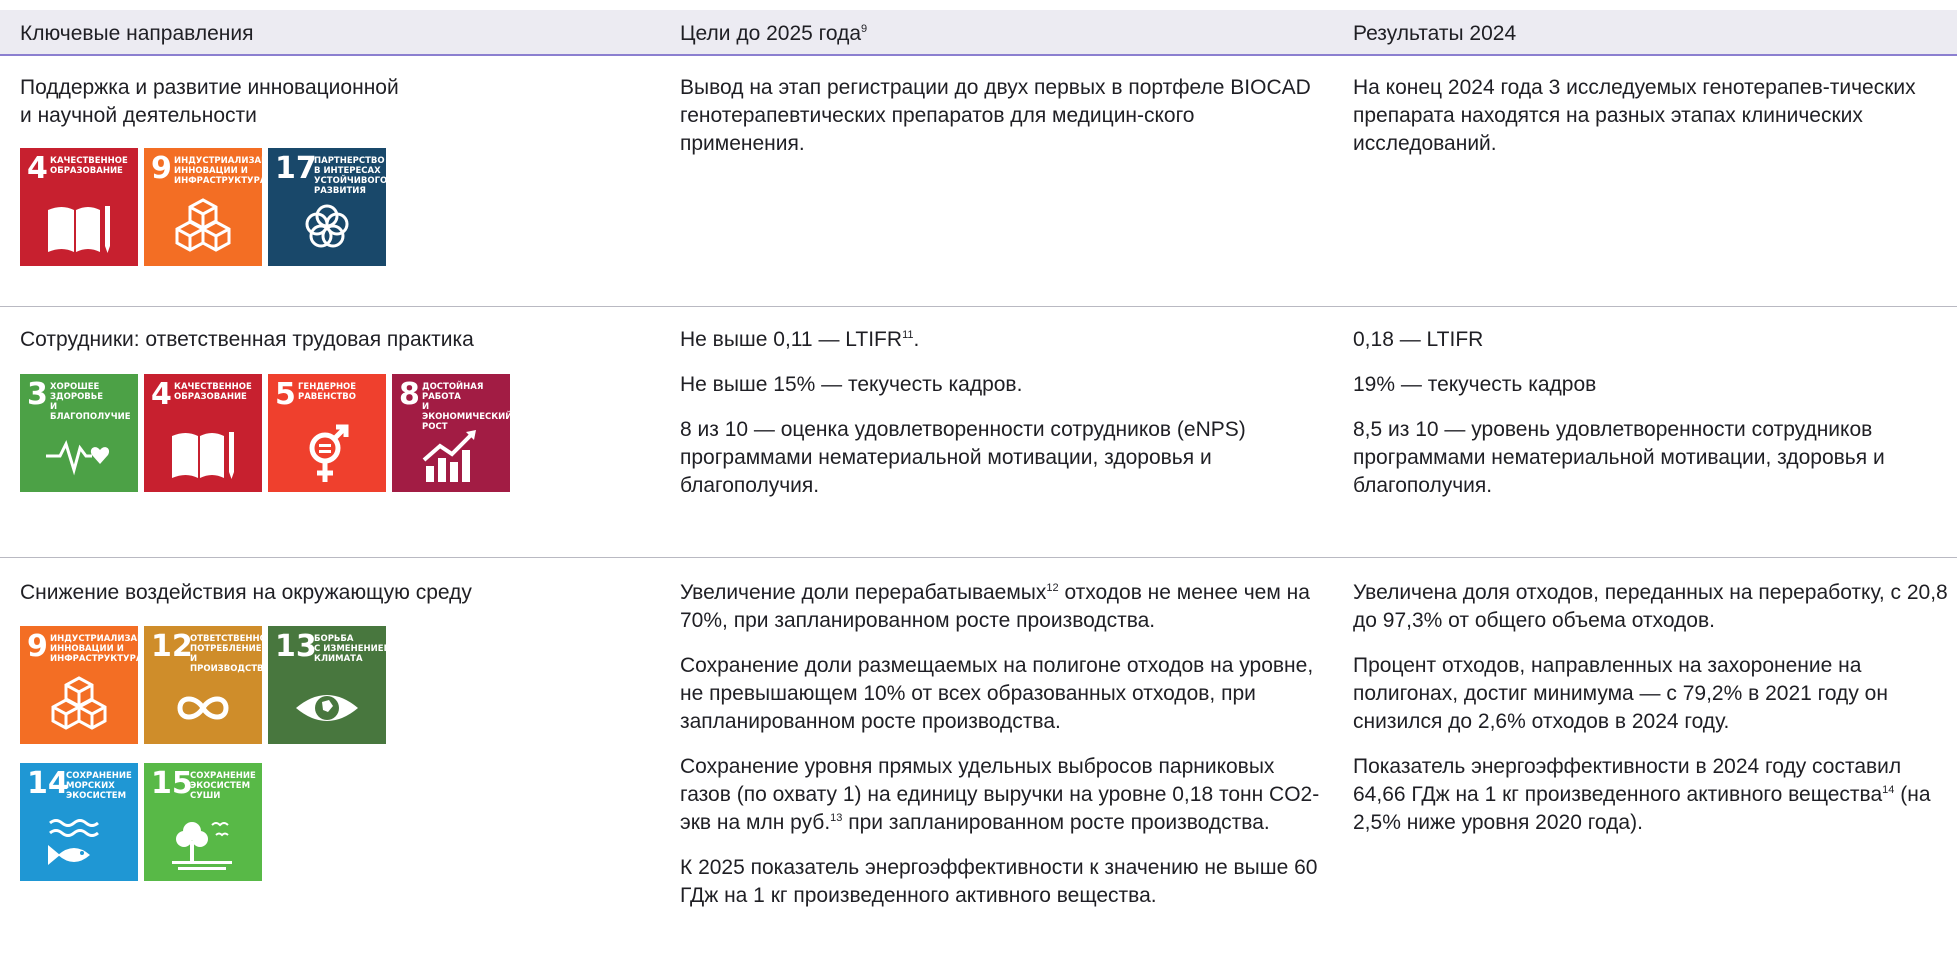 The image size is (1957, 961). What do you see at coordinates (203, 708) in the screenshot?
I see `infinity-icon` at bounding box center [203, 708].